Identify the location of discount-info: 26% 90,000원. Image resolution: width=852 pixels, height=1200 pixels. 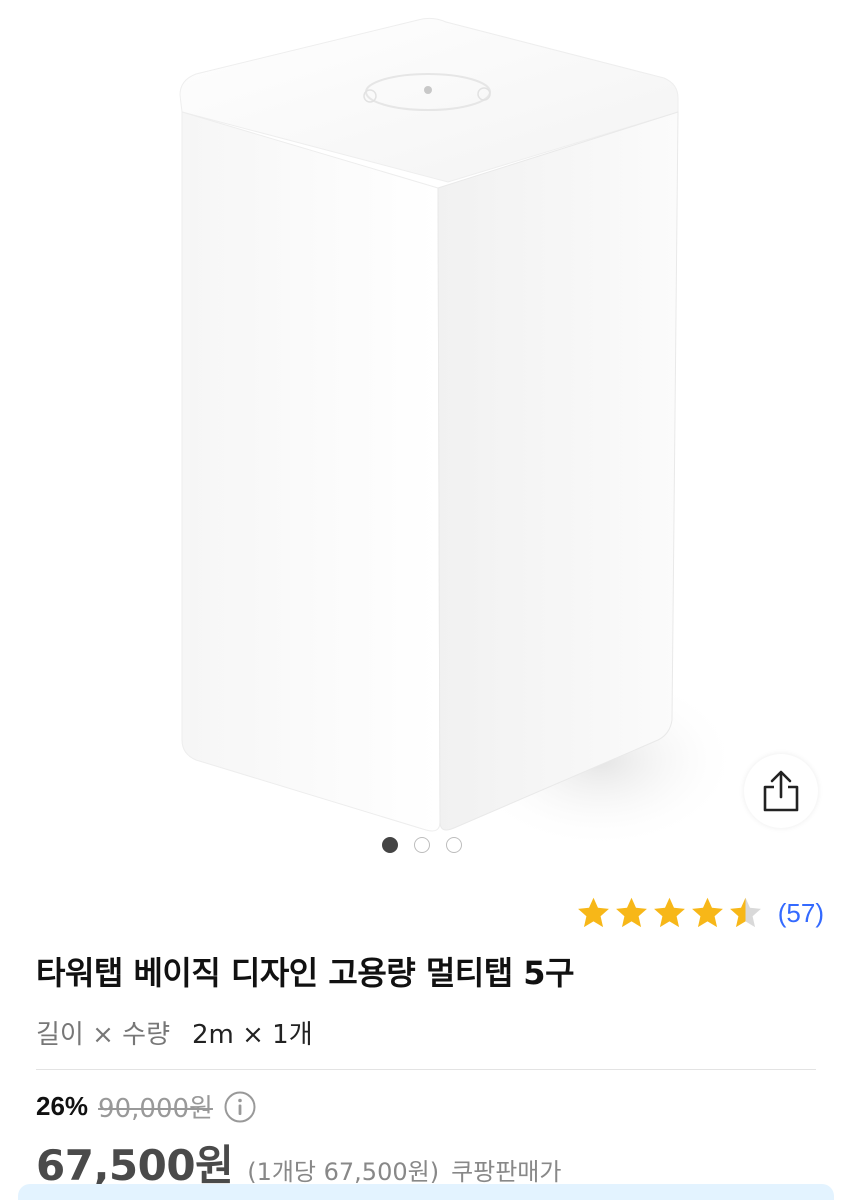
(146, 1106).